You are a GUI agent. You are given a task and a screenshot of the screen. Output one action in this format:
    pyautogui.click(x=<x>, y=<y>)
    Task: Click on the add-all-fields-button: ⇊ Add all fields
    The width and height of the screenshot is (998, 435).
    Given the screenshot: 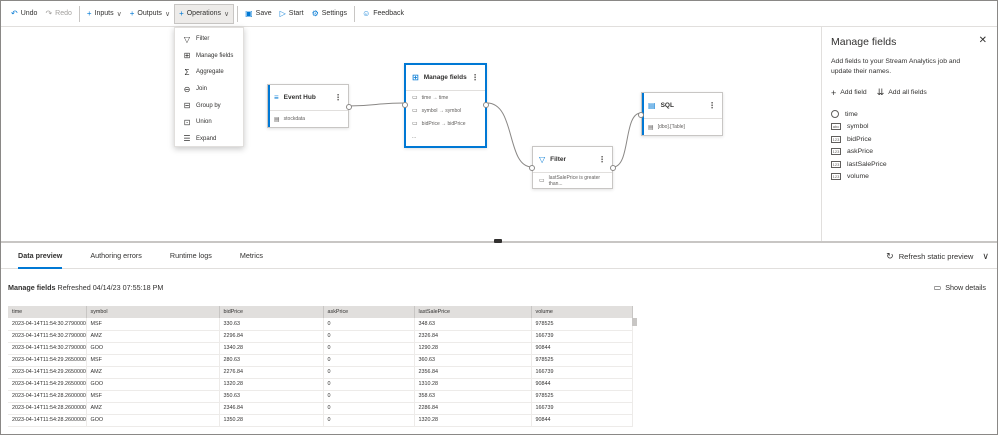 What is the action you would take?
    pyautogui.click(x=902, y=92)
    